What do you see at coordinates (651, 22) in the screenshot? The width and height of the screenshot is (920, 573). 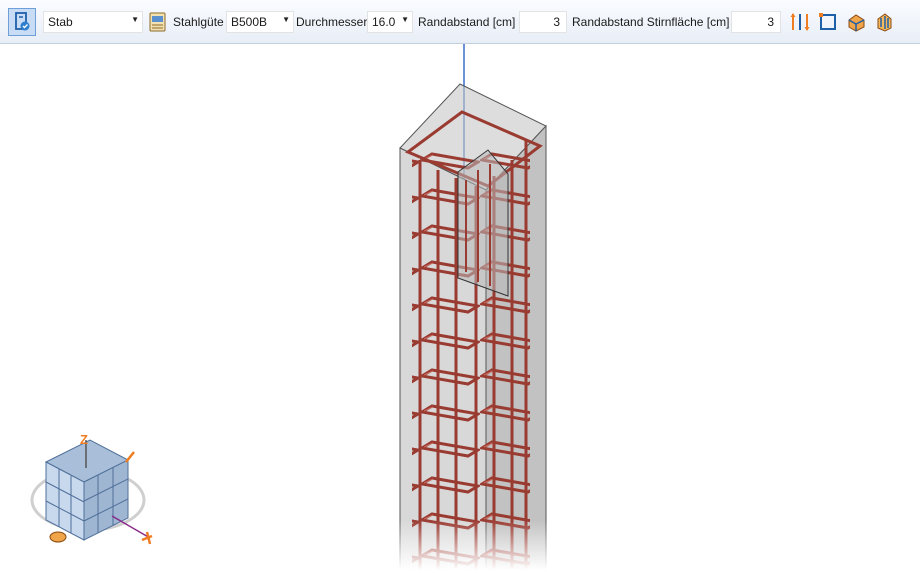 I see `end-face-distance-label: Randabstand Stirnfläche [cm]` at bounding box center [651, 22].